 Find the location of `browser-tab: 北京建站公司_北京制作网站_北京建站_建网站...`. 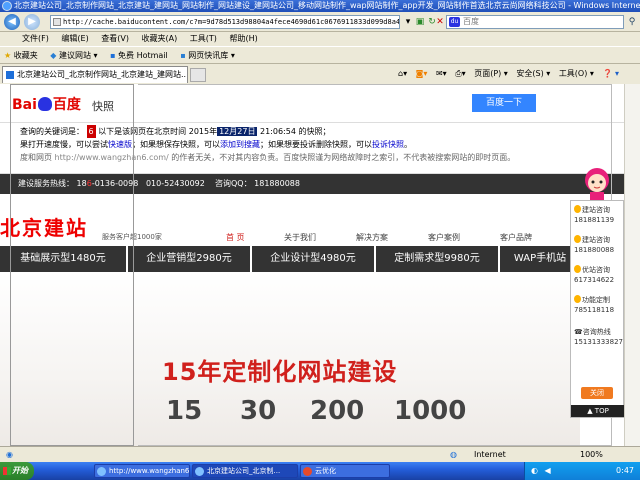

browser-tab: 北京建站公司_北京制作网站_北京建站_建网站... is located at coordinates (95, 74).